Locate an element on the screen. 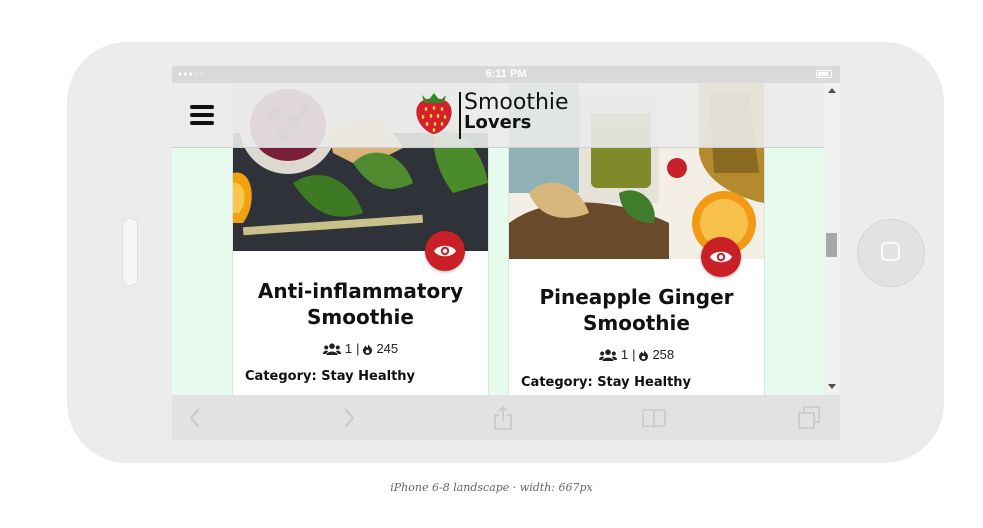 The height and width of the screenshot is (528, 983). vertical-scrollbar is located at coordinates (832, 239).